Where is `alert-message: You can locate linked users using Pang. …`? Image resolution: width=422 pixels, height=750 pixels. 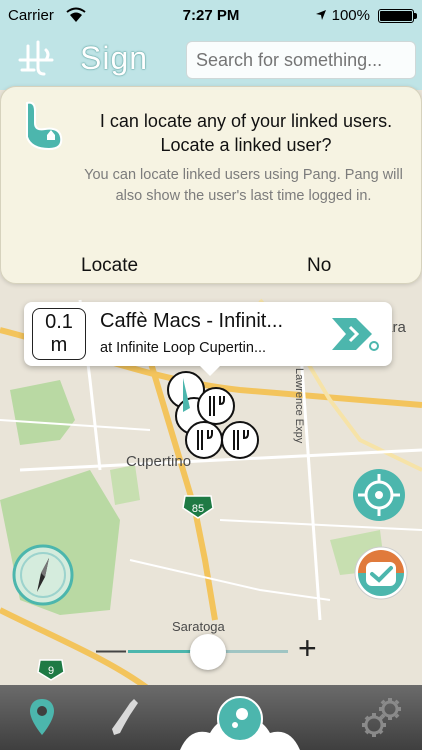 alert-message: You can locate linked users using Pang. … is located at coordinates (243, 185).